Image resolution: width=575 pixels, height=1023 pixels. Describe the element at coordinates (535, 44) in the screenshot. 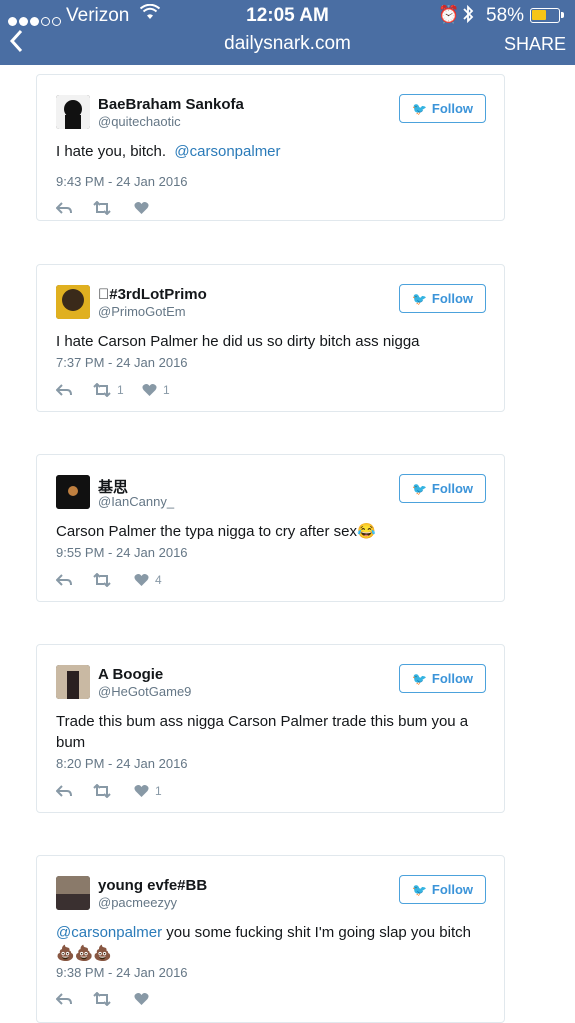

I see `share-button: SHARE` at that location.